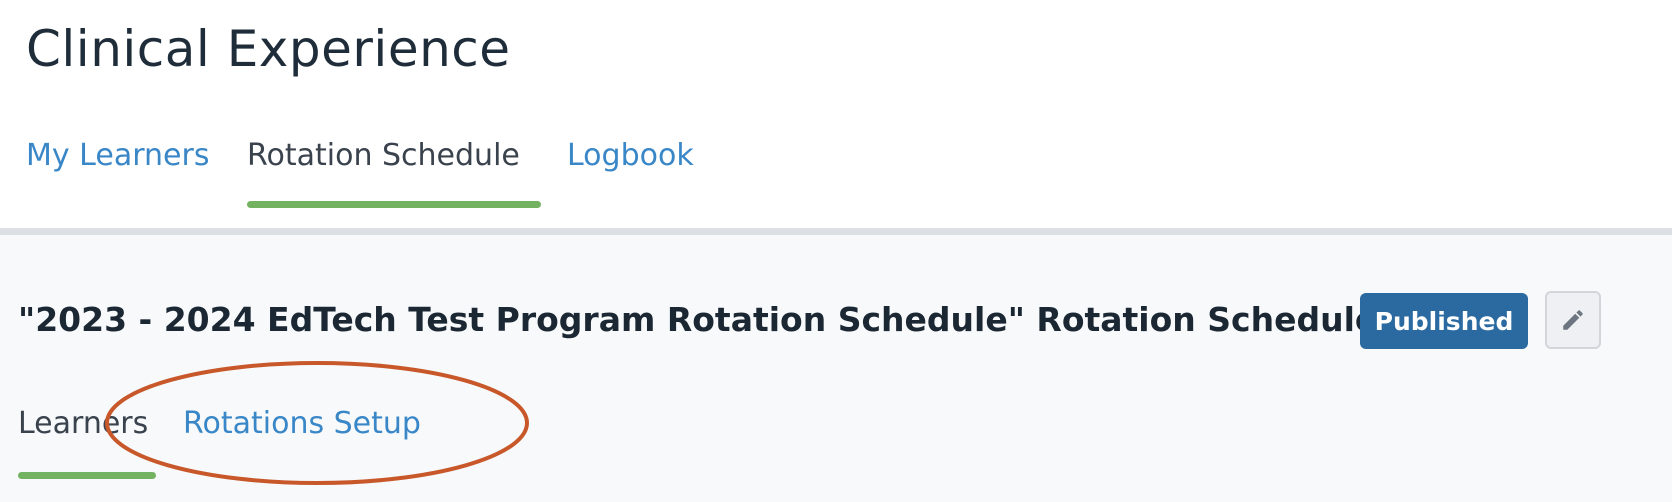  What do you see at coordinates (302, 423) in the screenshot?
I see `subtab-rotations-setup: Rotations Setup` at bounding box center [302, 423].